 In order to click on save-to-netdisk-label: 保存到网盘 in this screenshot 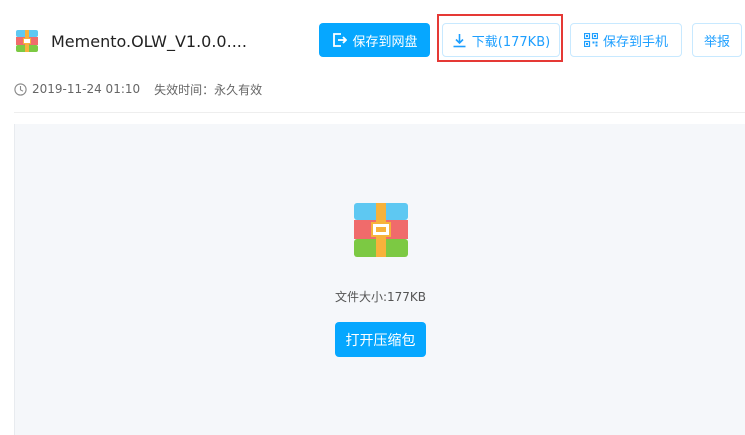, I will do `click(385, 42)`.